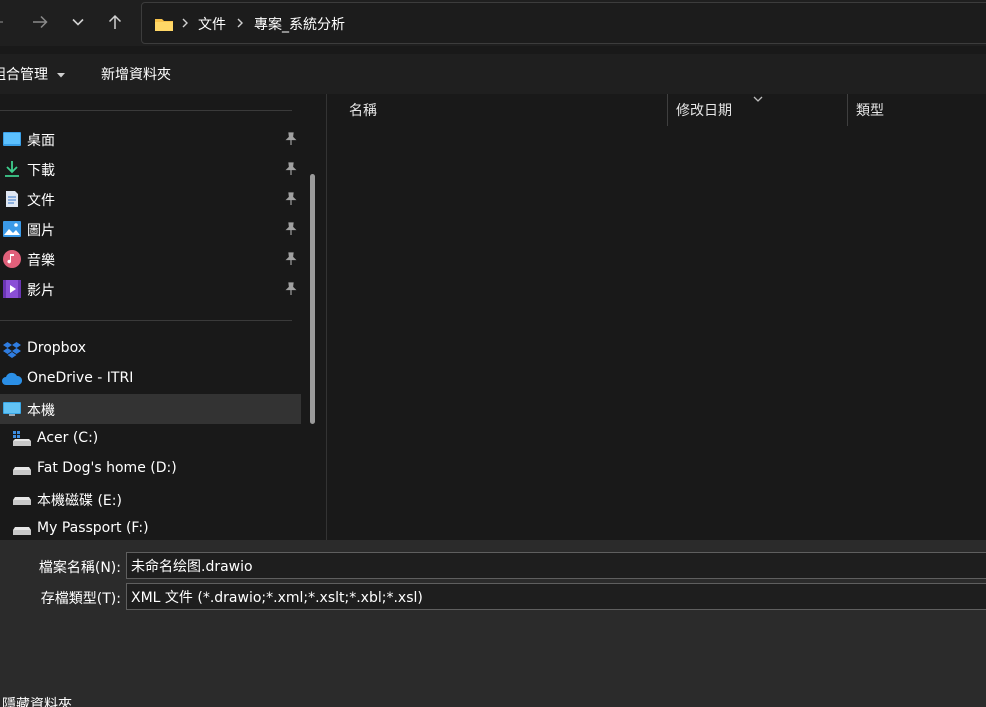 The width and height of the screenshot is (986, 707). What do you see at coordinates (150, 169) in the screenshot?
I see `nav-item-downloads: 下載` at bounding box center [150, 169].